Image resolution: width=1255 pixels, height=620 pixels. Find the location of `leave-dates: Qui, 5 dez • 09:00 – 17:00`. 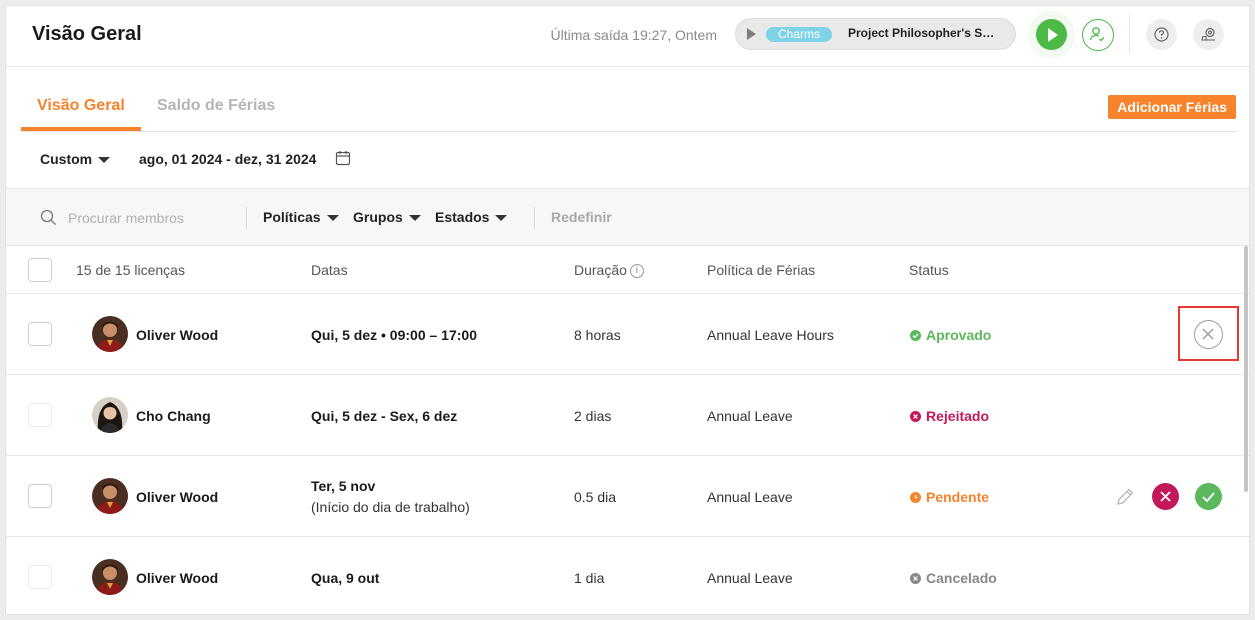

leave-dates: Qui, 5 dez • 09:00 – 17:00 is located at coordinates (394, 335).